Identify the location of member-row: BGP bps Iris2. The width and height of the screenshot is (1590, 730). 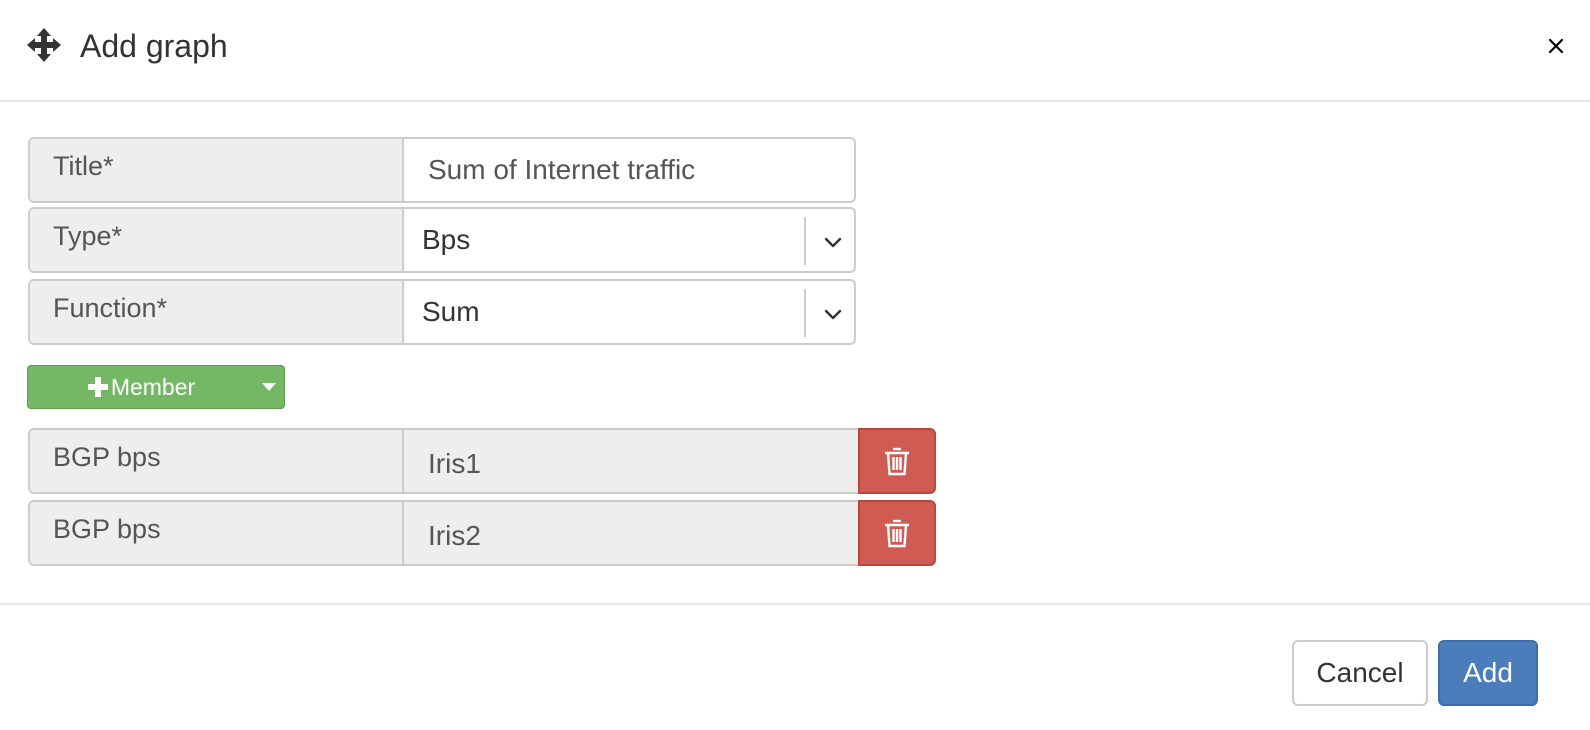
(482, 533).